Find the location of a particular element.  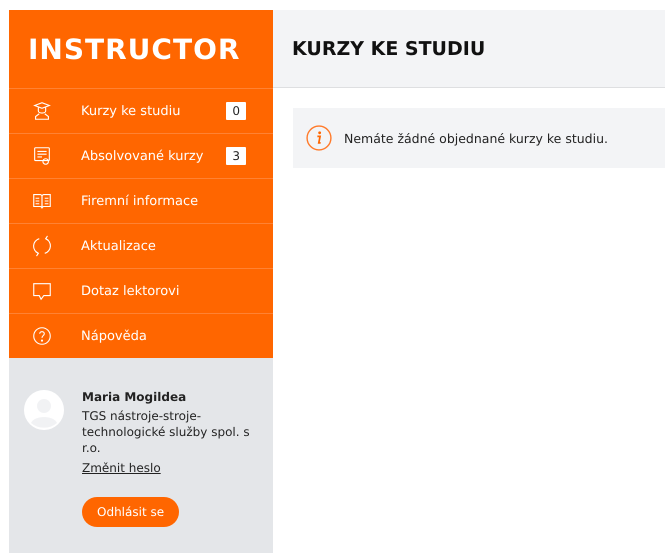

user-name: Maria Mogildea is located at coordinates (134, 397).